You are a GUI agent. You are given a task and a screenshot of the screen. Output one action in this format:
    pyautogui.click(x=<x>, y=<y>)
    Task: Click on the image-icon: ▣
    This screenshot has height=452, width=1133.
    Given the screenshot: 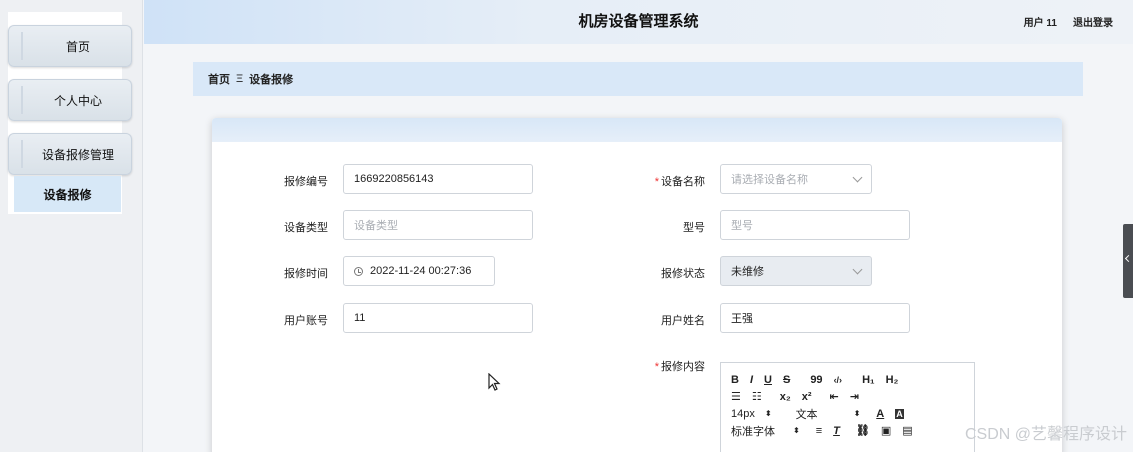 What is the action you would take?
    pyautogui.click(x=886, y=430)
    